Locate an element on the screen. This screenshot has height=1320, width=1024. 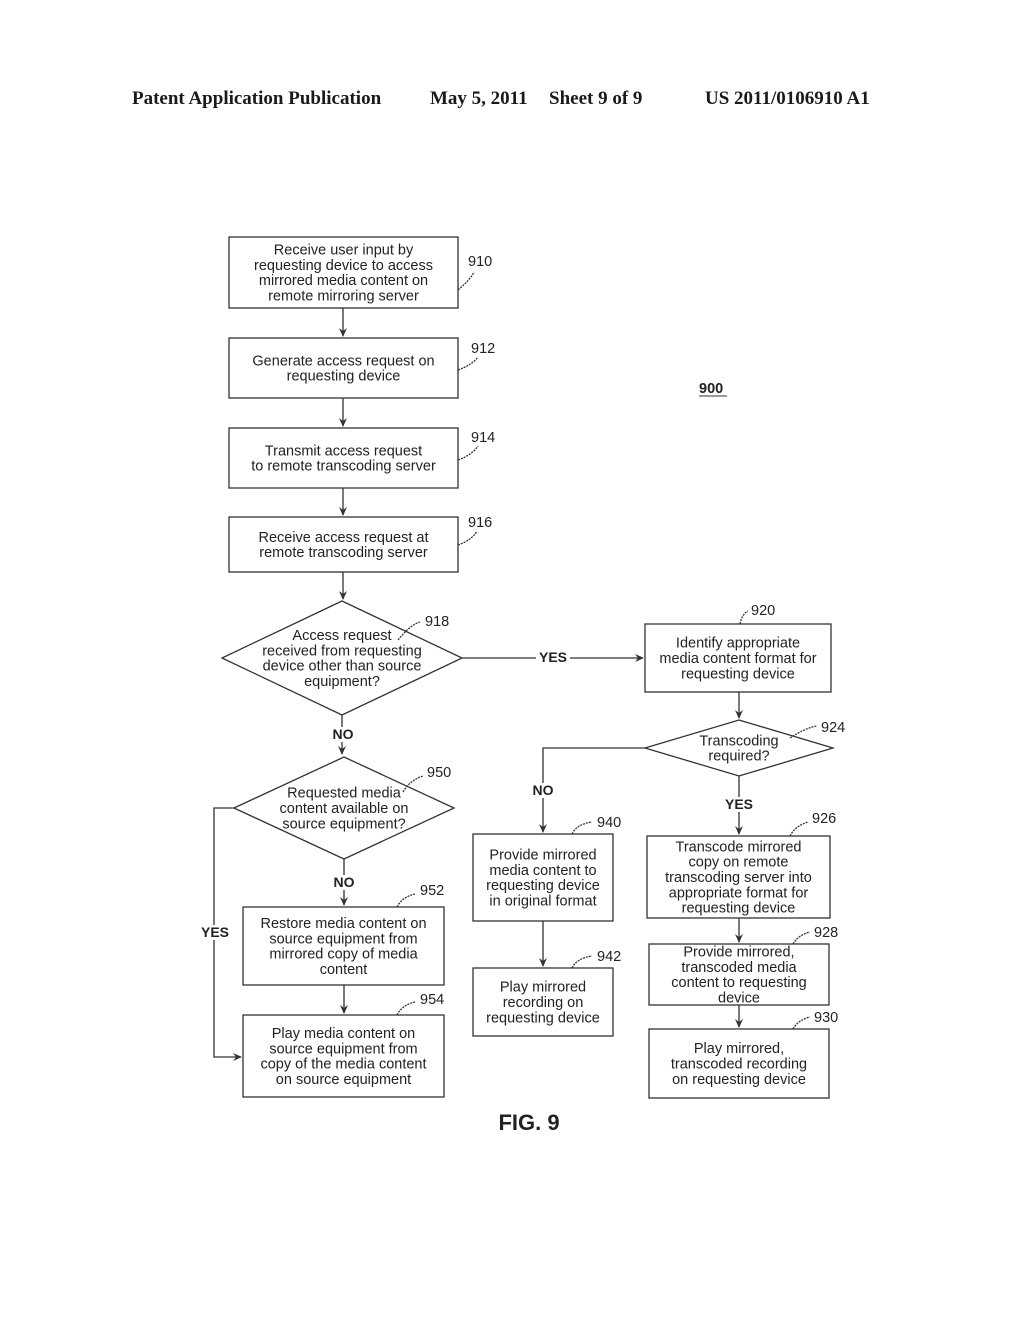
node-text-line: device is located at coordinates (739, 998).